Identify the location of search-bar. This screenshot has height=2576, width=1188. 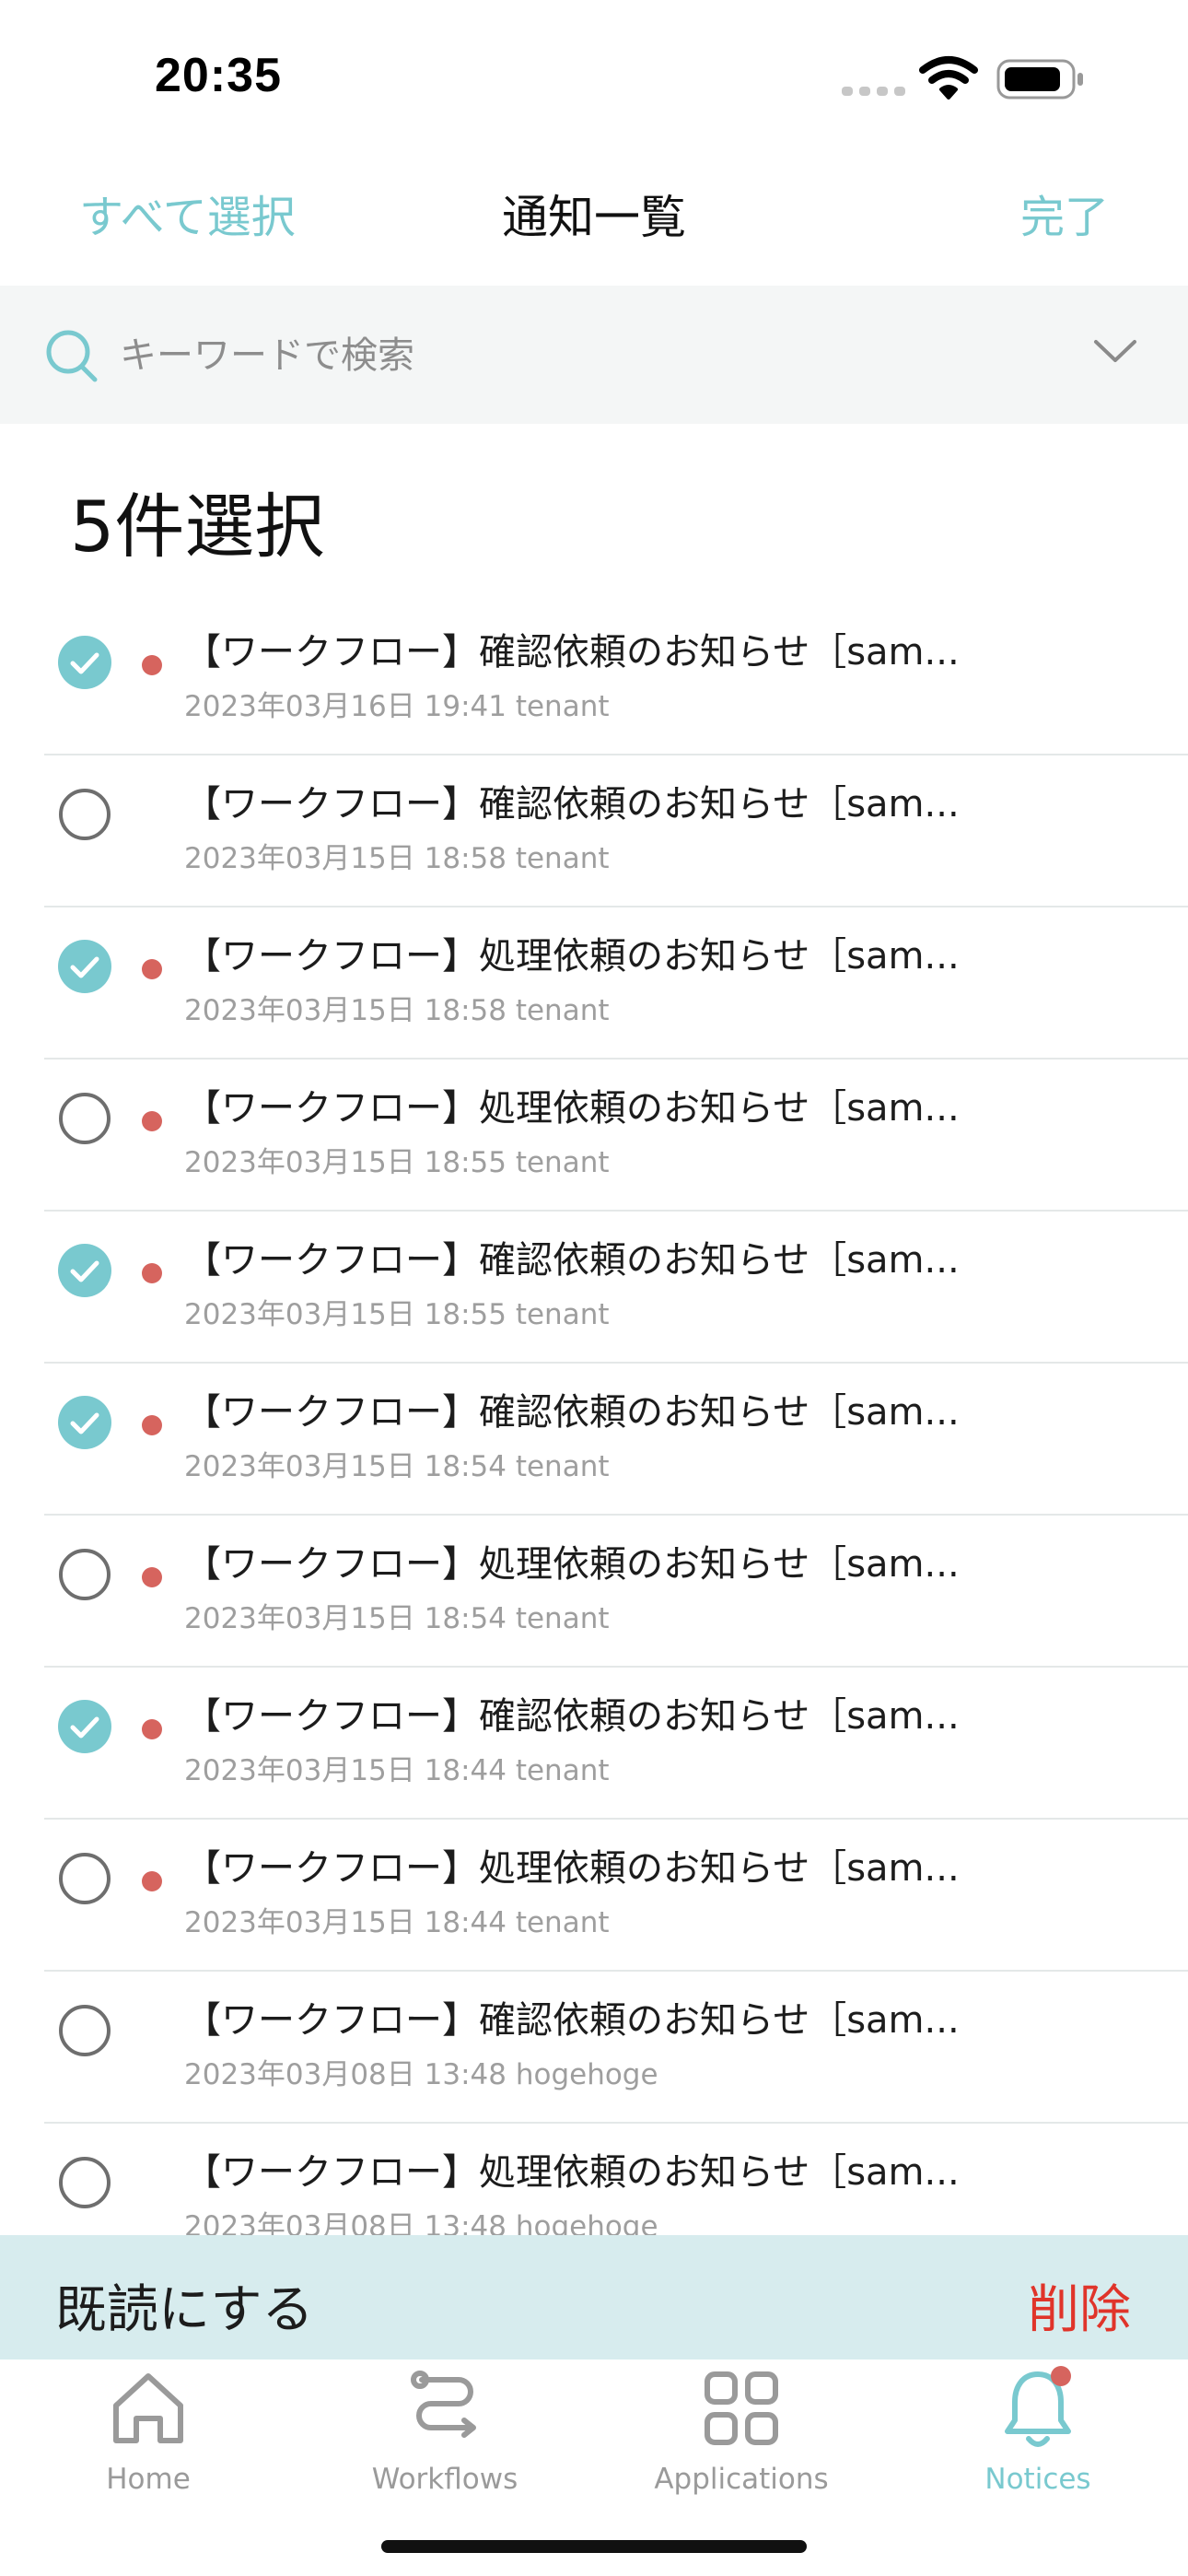
(594, 355).